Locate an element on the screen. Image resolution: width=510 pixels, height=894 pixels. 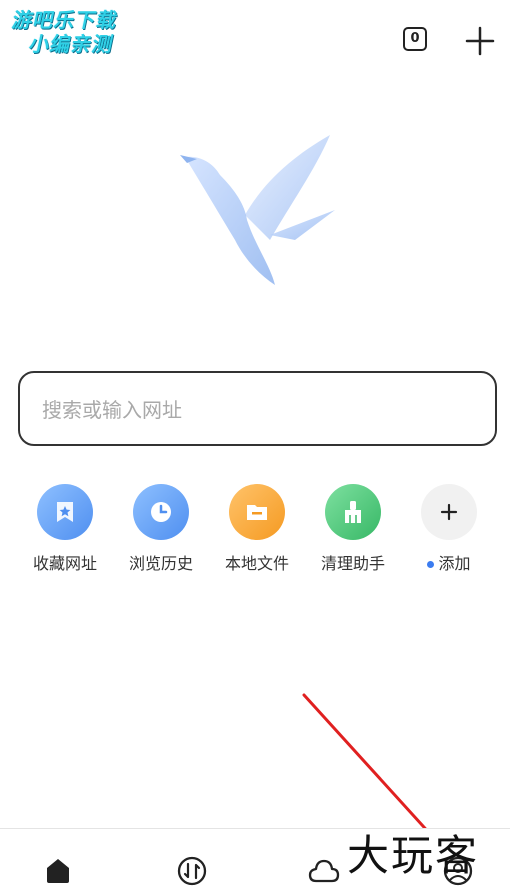
nav-transfer is located at coordinates (192, 871).